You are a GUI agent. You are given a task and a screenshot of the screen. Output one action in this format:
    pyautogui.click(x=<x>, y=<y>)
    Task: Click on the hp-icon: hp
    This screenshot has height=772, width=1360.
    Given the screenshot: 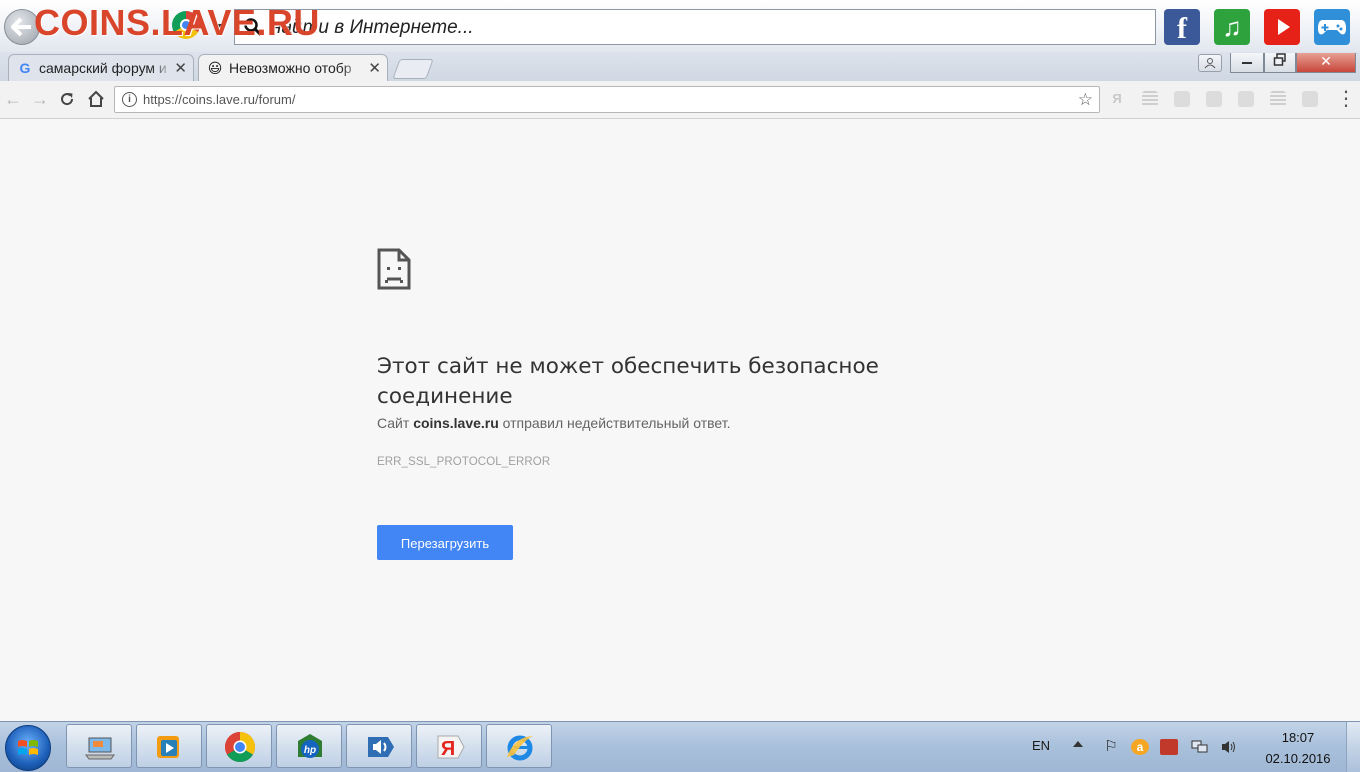 What is the action you would take?
    pyautogui.click(x=310, y=746)
    